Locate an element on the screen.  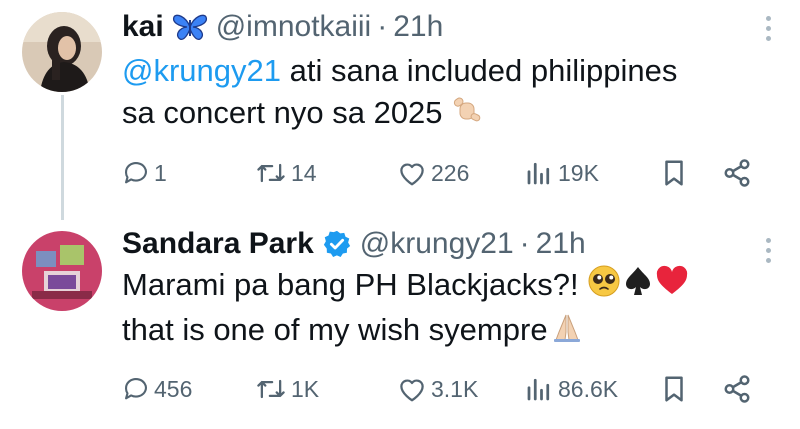
reply-button: 456 is located at coordinates (157, 389).